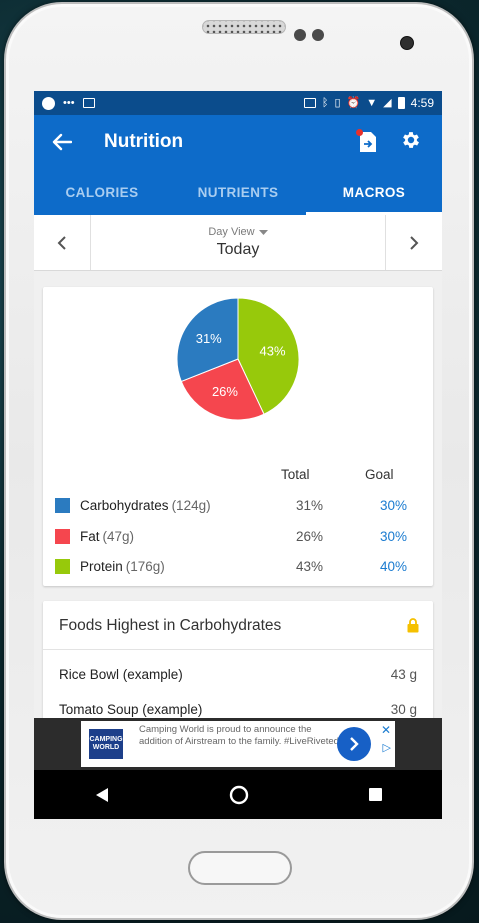 The image size is (479, 923). I want to click on pie-label-fat: 26%, so click(225, 391).